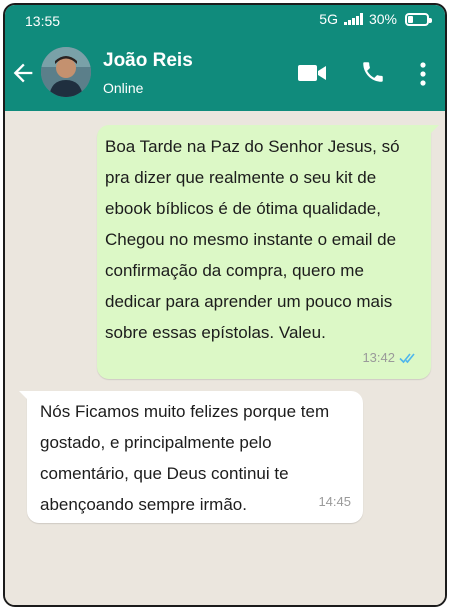 This screenshot has width=450, height=610. I want to click on arrow-left-icon, so click(23, 73).